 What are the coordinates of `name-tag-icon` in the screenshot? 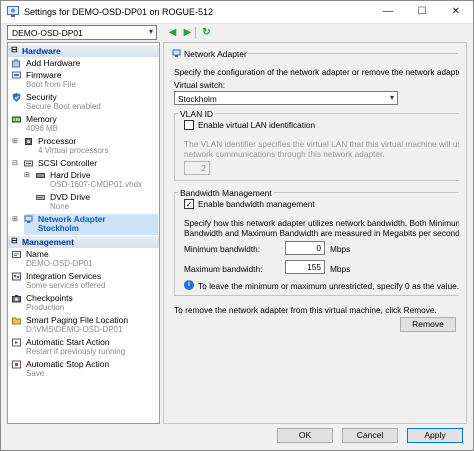 It's located at (16, 254).